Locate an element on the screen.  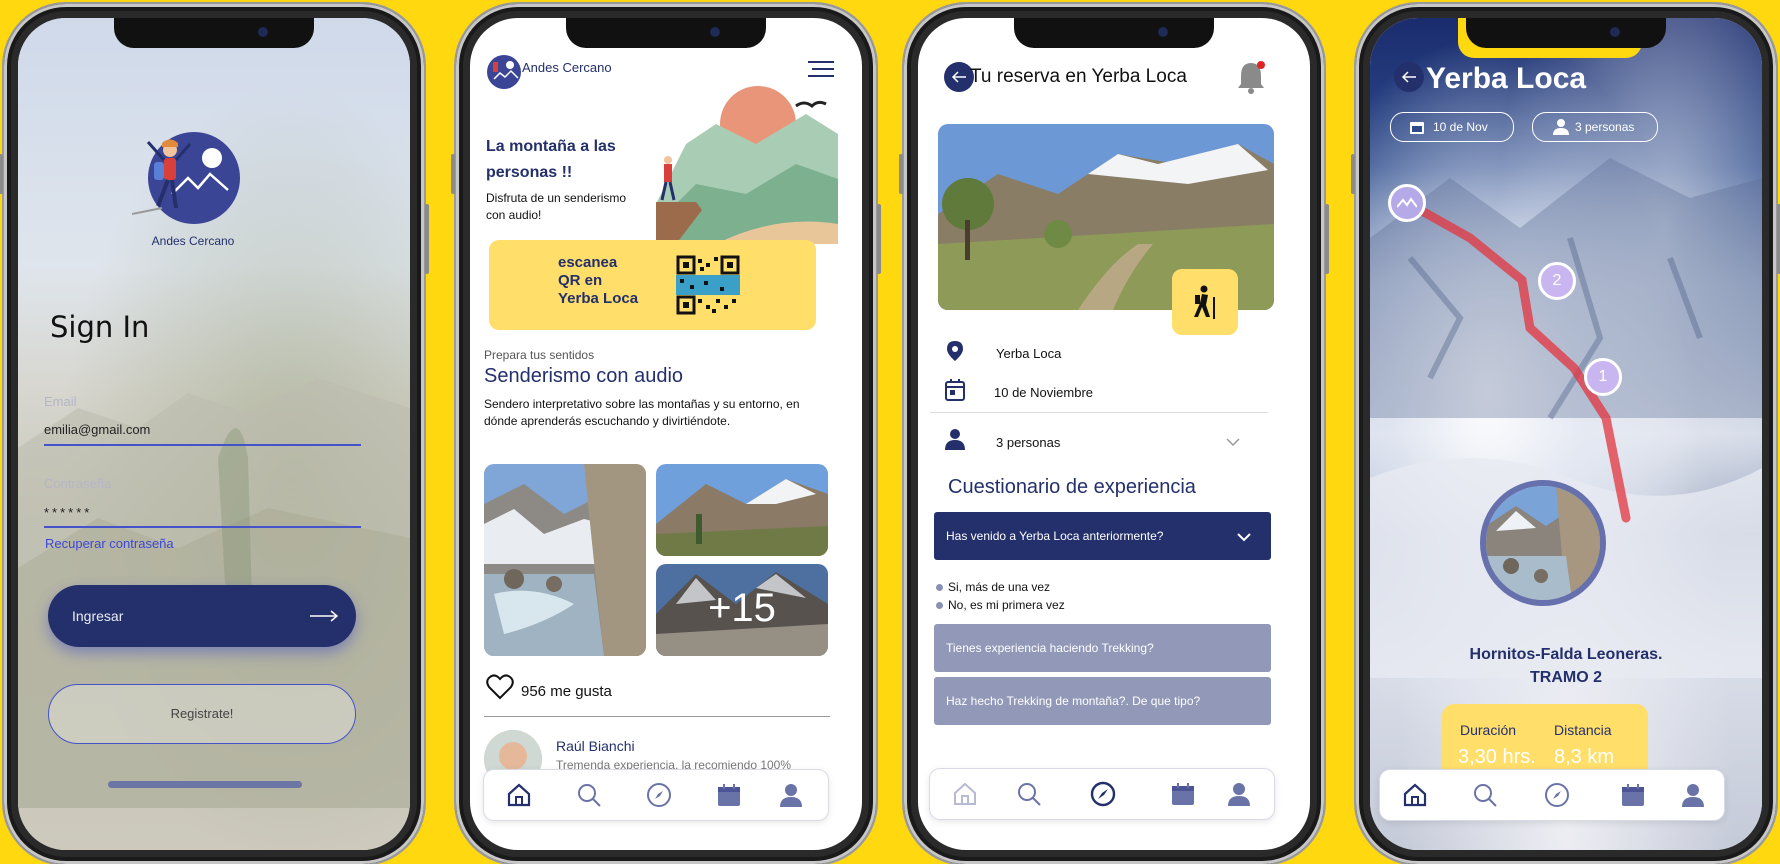
route-pin-2: 2 is located at coordinates (1557, 281).